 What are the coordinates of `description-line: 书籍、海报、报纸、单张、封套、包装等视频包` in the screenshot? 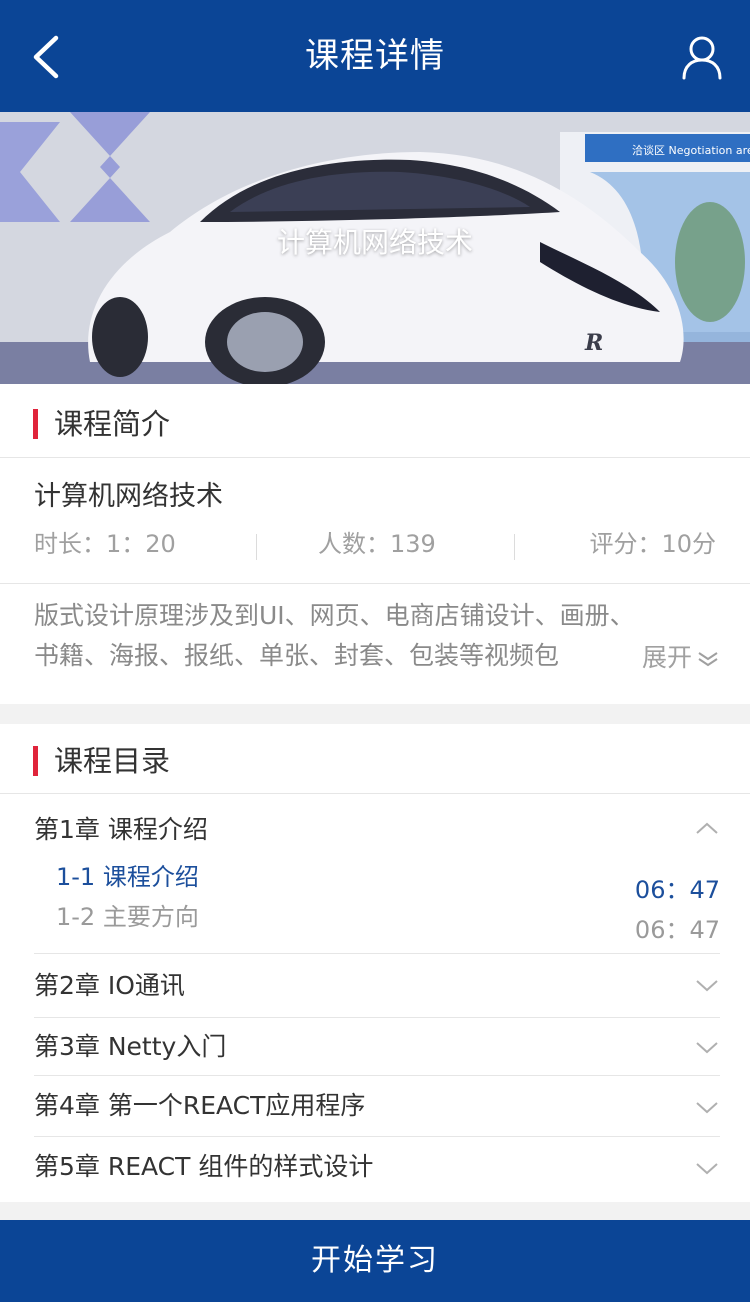 It's located at (297, 655).